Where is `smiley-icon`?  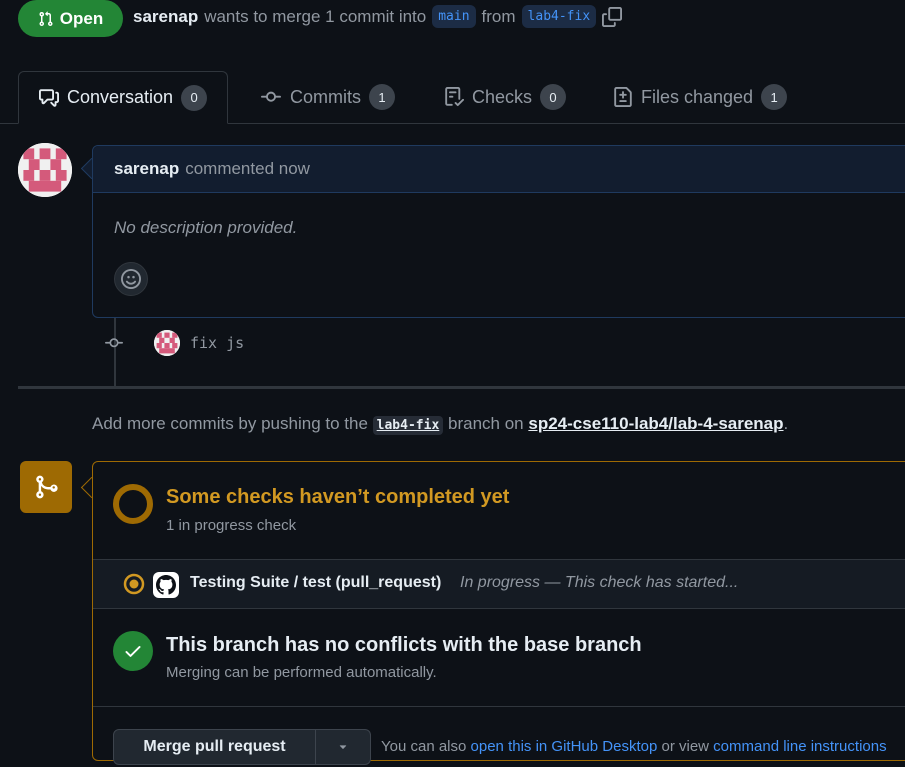 smiley-icon is located at coordinates (131, 279).